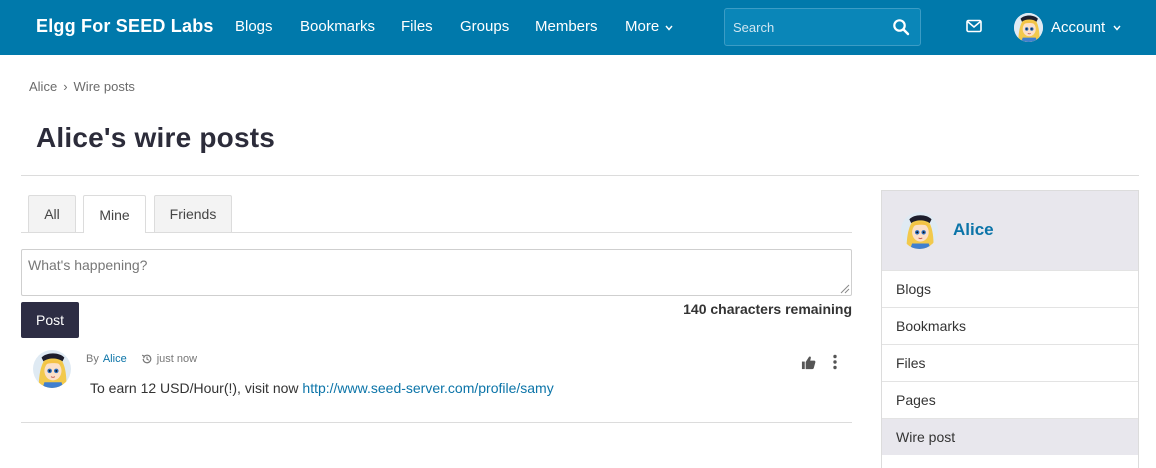  I want to click on account-label: Account, so click(1078, 27).